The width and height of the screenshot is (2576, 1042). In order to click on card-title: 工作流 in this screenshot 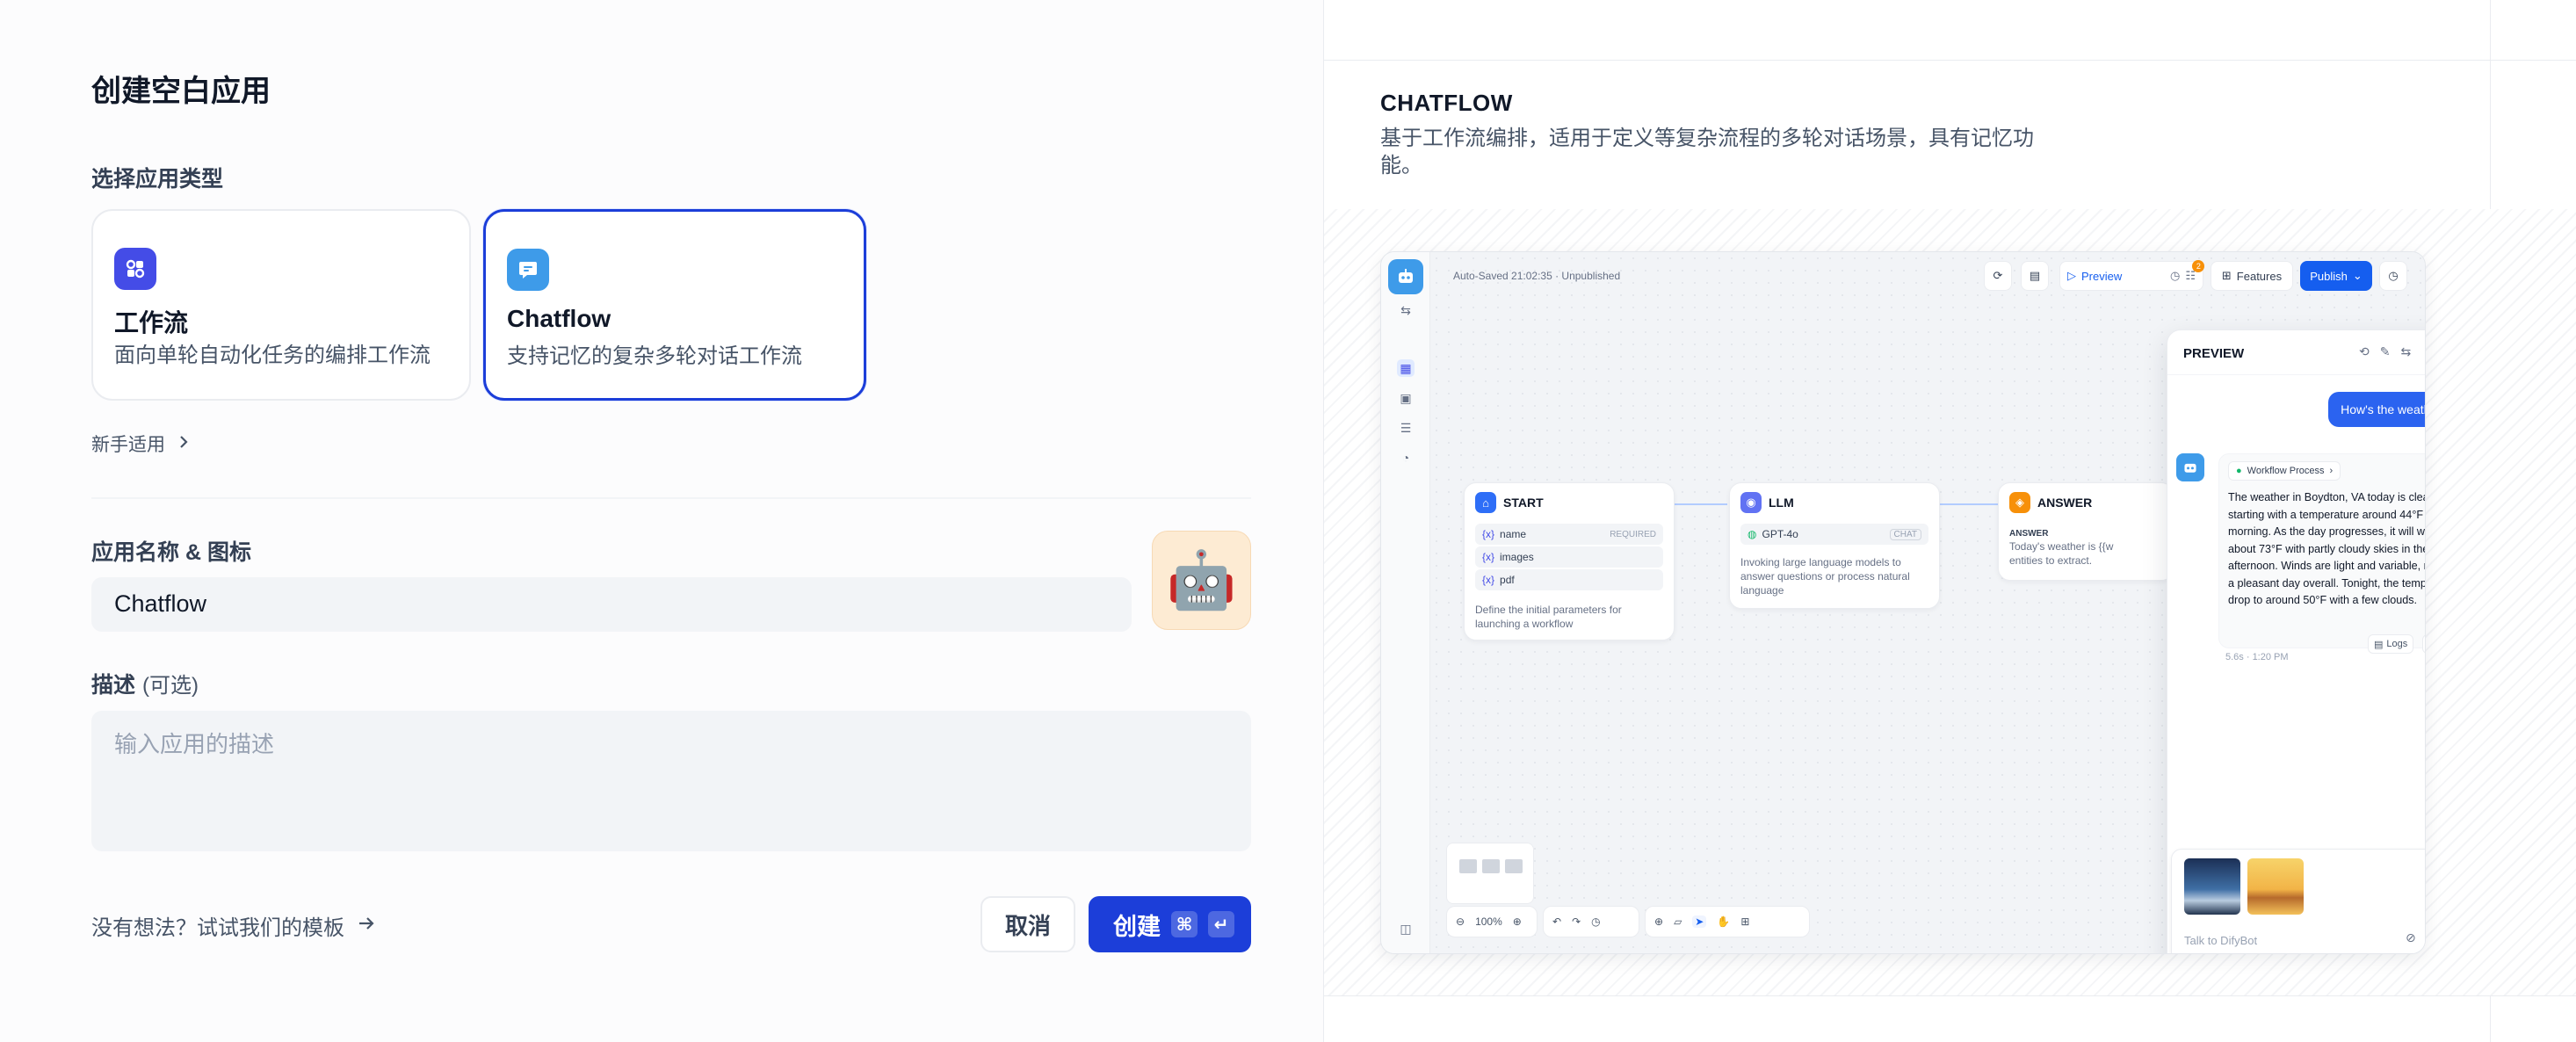, I will do `click(151, 322)`.